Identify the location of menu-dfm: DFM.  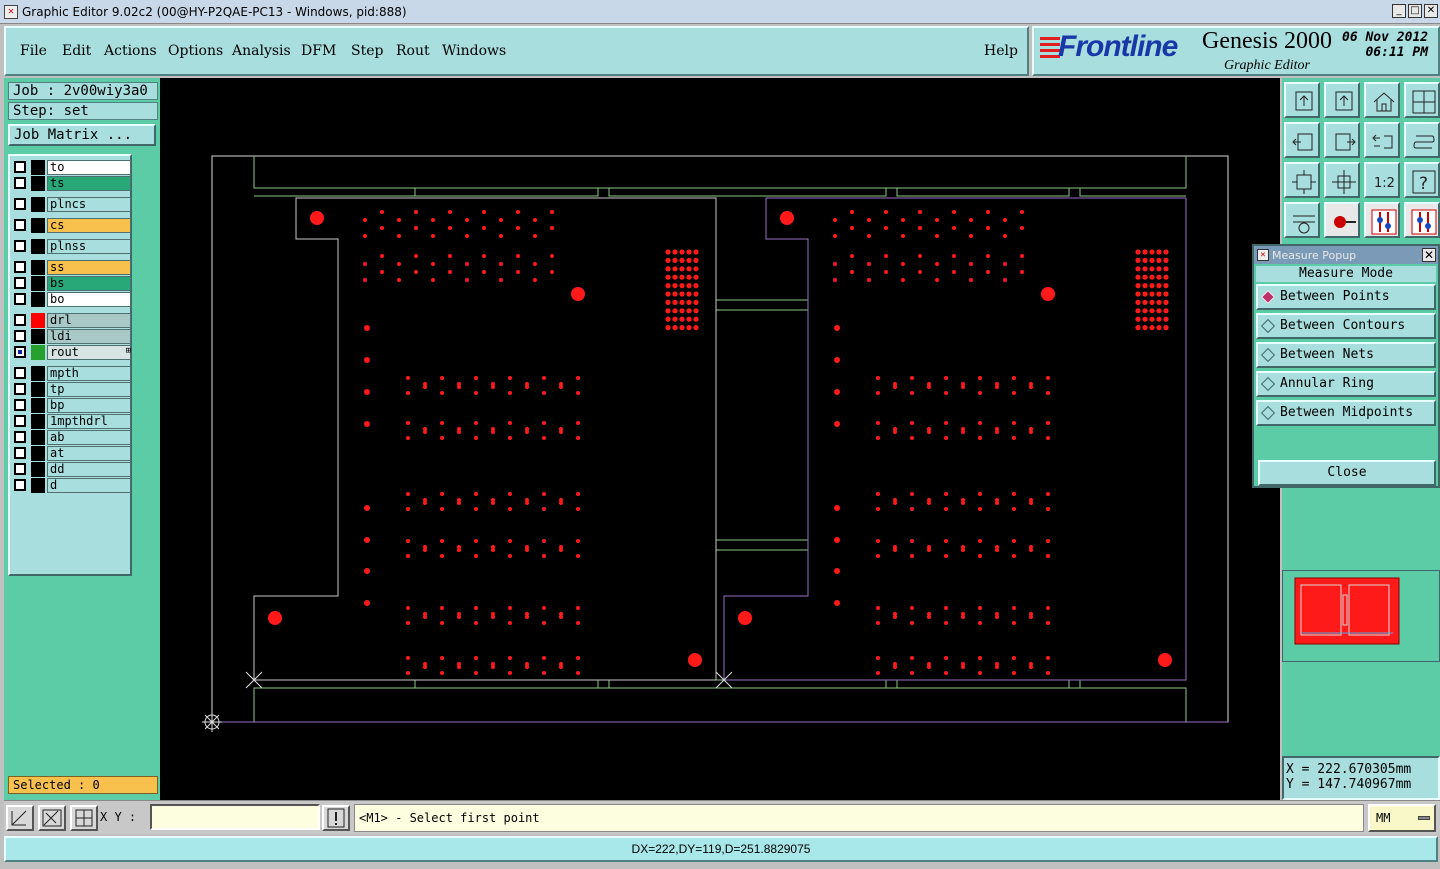
(318, 51).